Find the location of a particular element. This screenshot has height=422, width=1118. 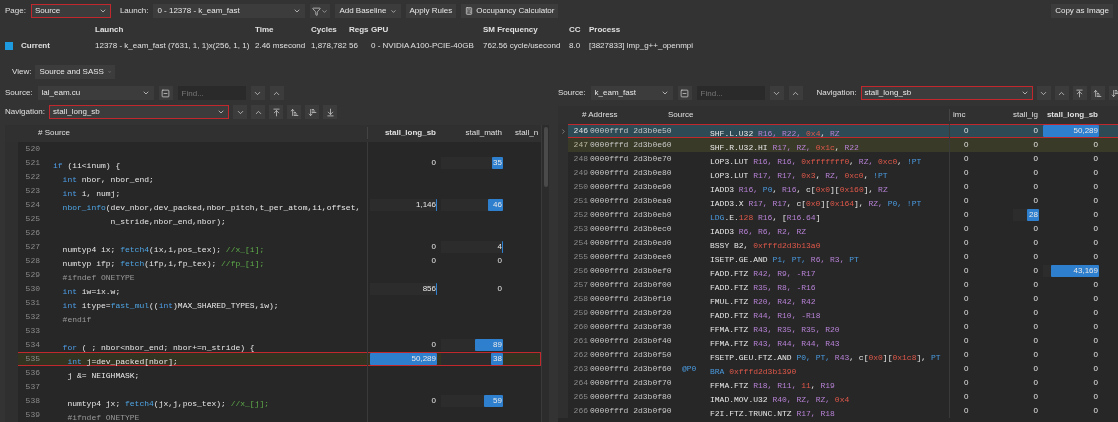

source-row: 520 is located at coordinates (273, 149).